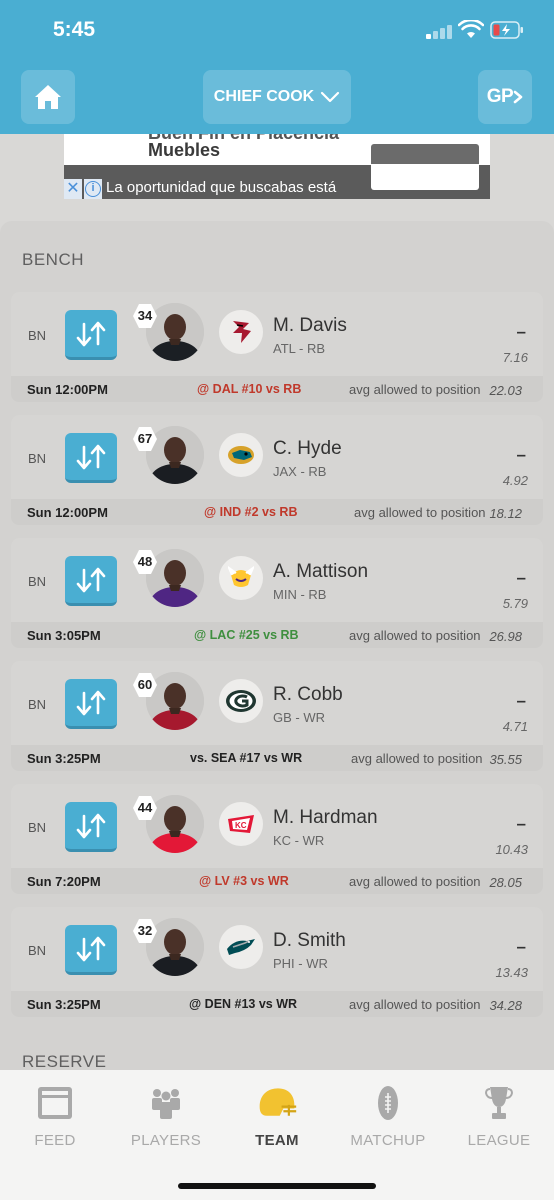 The width and height of the screenshot is (554, 1200). What do you see at coordinates (310, 326) in the screenshot?
I see `player-name: M. Davis` at bounding box center [310, 326].